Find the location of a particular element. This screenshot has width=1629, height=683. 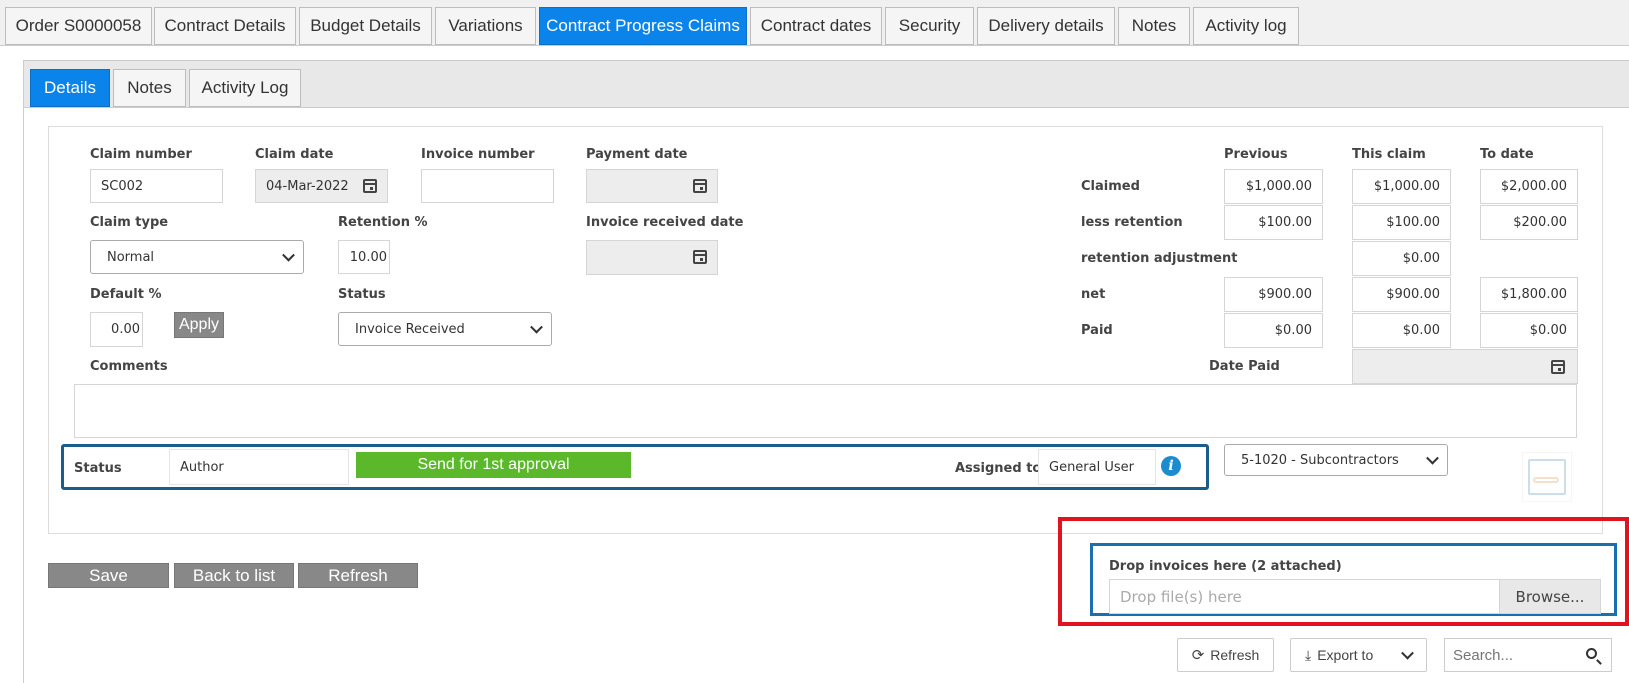

tab-order: Order S0000058 is located at coordinates (78, 26).